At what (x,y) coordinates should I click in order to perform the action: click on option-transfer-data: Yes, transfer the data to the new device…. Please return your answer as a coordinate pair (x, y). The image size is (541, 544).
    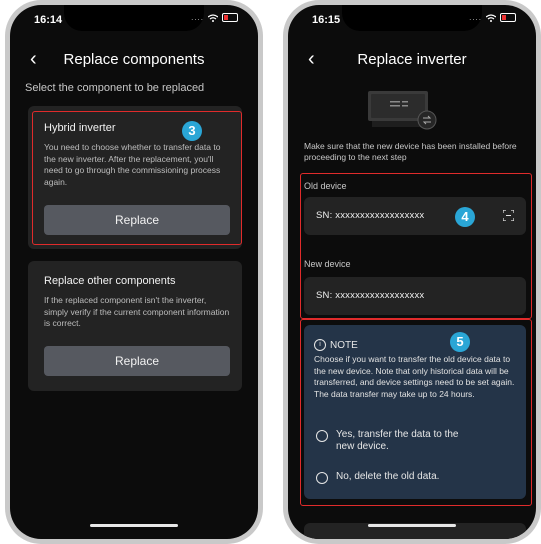
    Looking at the image, I should click on (391, 441).